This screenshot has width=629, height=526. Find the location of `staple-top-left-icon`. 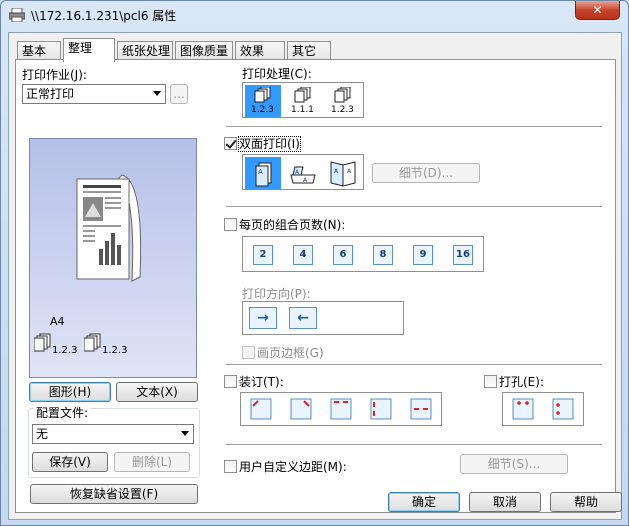

staple-top-left-icon is located at coordinates (261, 409).